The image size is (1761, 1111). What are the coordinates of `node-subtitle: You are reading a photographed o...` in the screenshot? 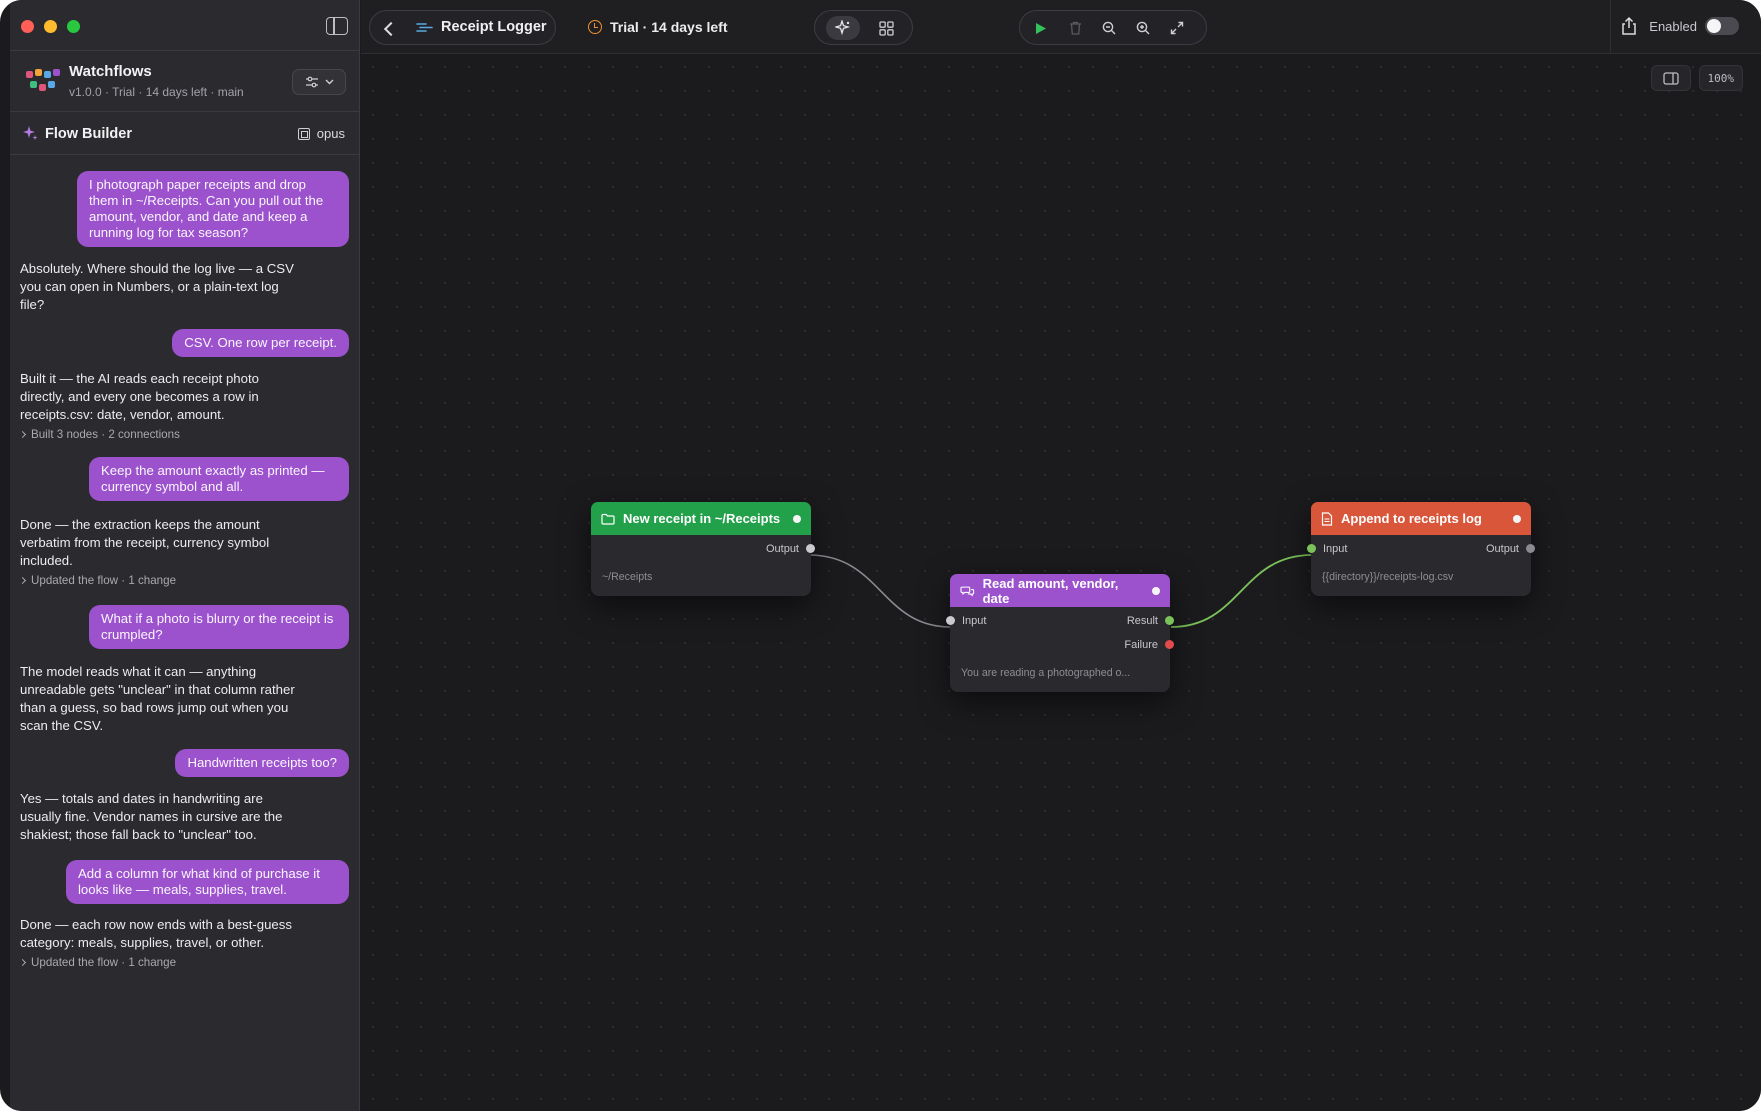 It's located at (1046, 673).